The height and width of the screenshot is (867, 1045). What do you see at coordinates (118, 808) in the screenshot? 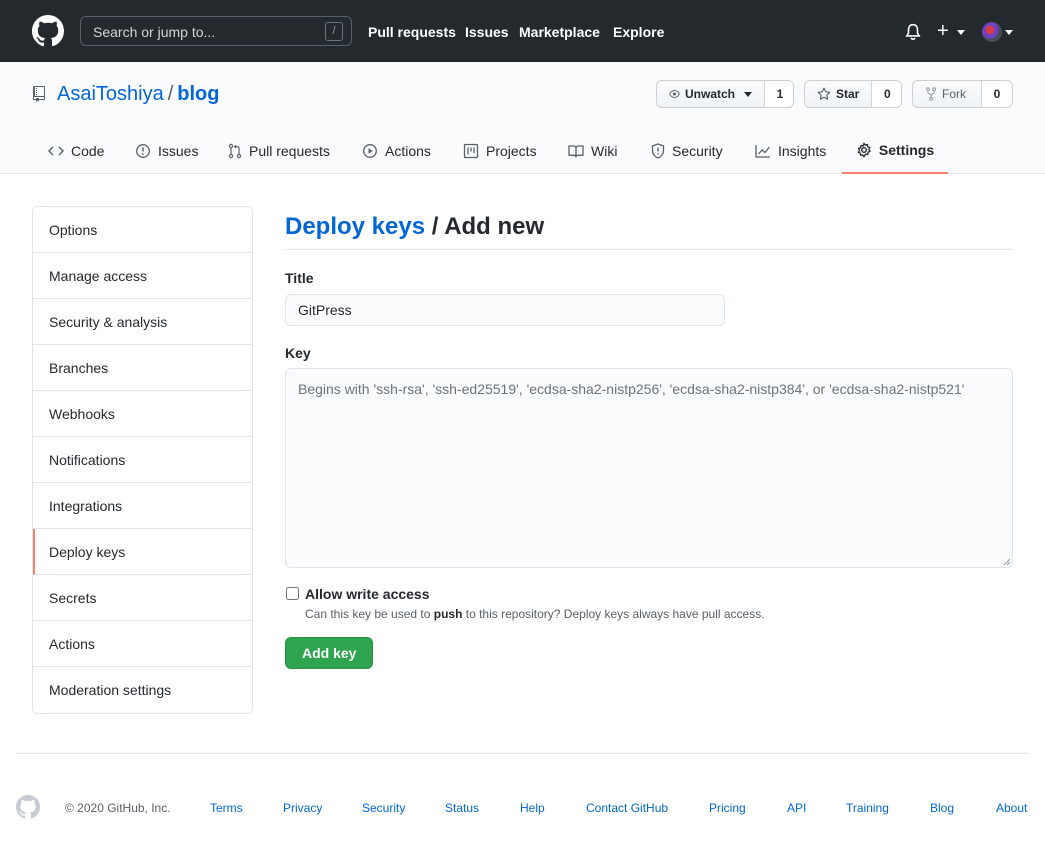
I see `footer-copyright: © 2020 GitHub, Inc.` at bounding box center [118, 808].